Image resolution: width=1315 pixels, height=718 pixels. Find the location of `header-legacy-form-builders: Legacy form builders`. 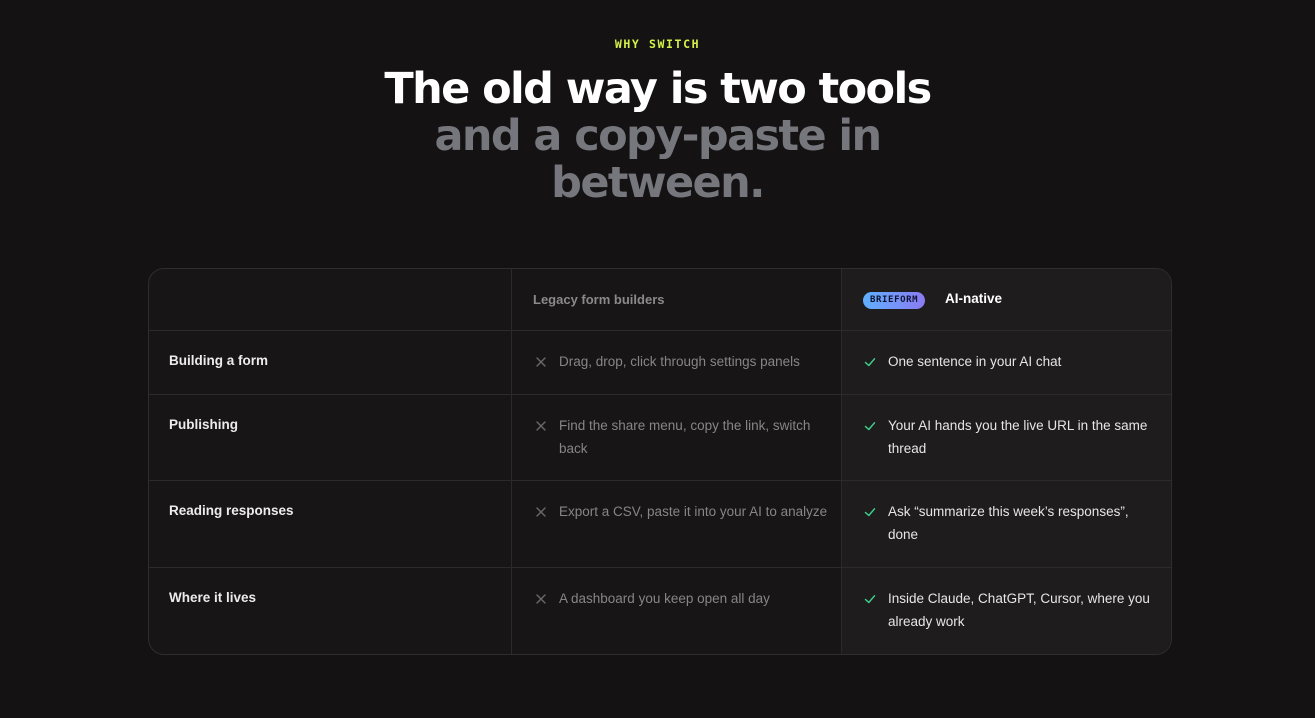

header-legacy-form-builders: Legacy form builders is located at coordinates (599, 299).